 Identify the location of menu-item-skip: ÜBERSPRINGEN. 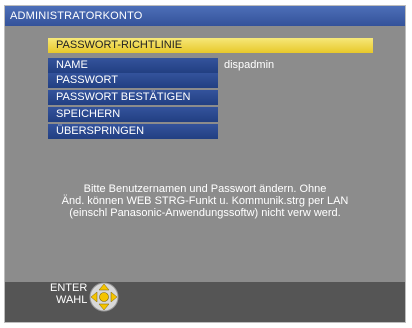
(133, 131).